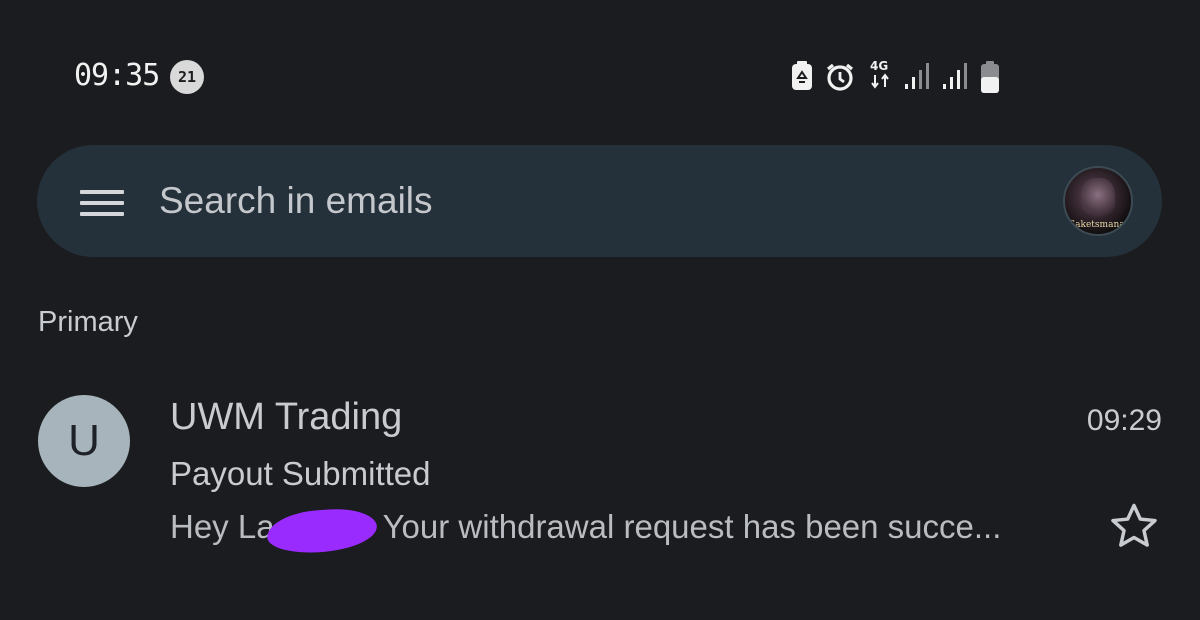 The image size is (1200, 620). What do you see at coordinates (879, 66) in the screenshot?
I see `network-type-label: 4G` at bounding box center [879, 66].